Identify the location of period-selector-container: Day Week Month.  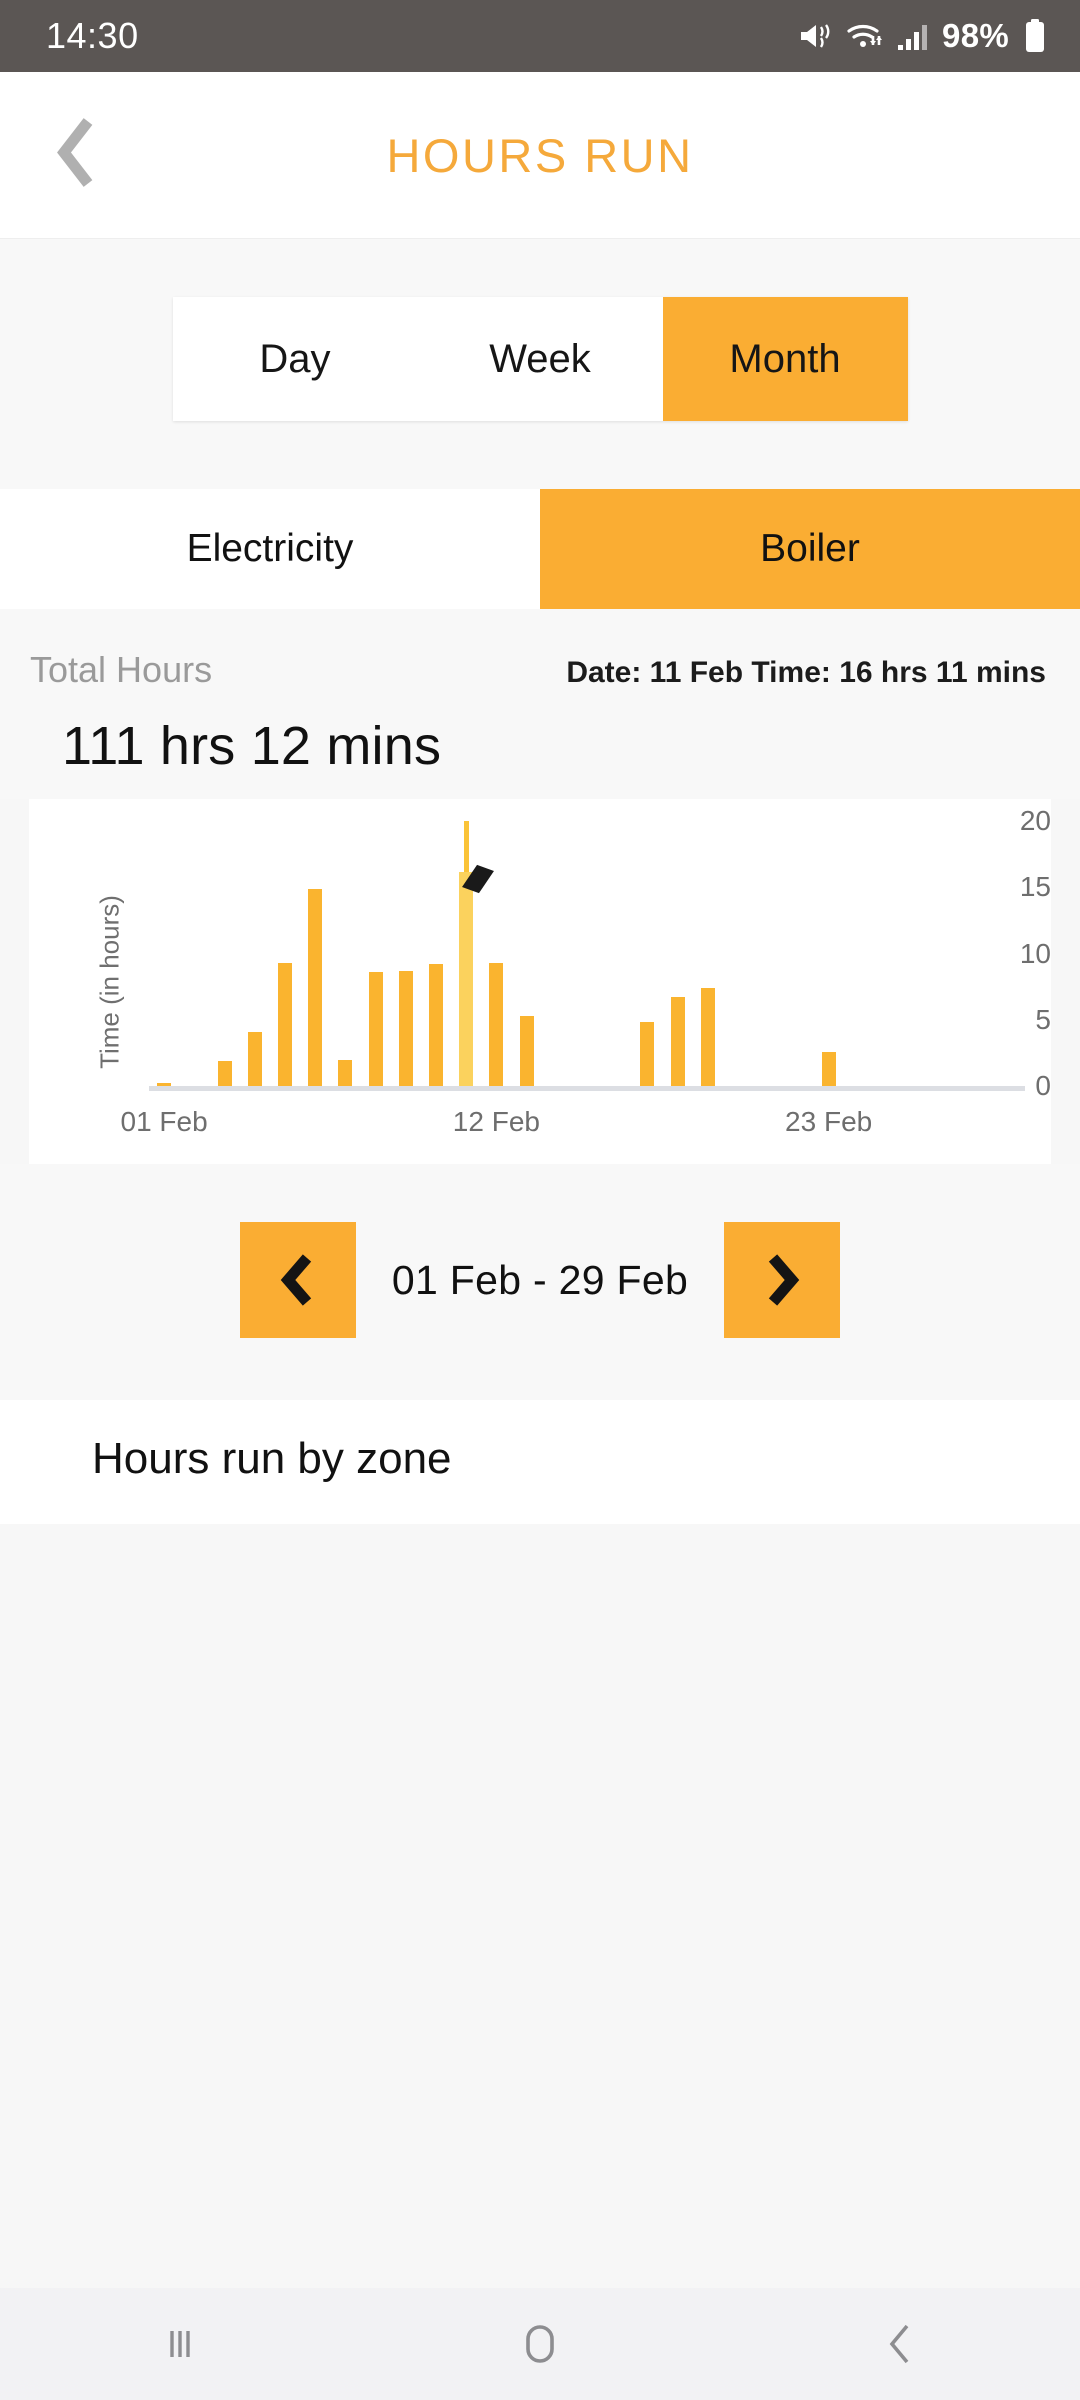
(540, 363).